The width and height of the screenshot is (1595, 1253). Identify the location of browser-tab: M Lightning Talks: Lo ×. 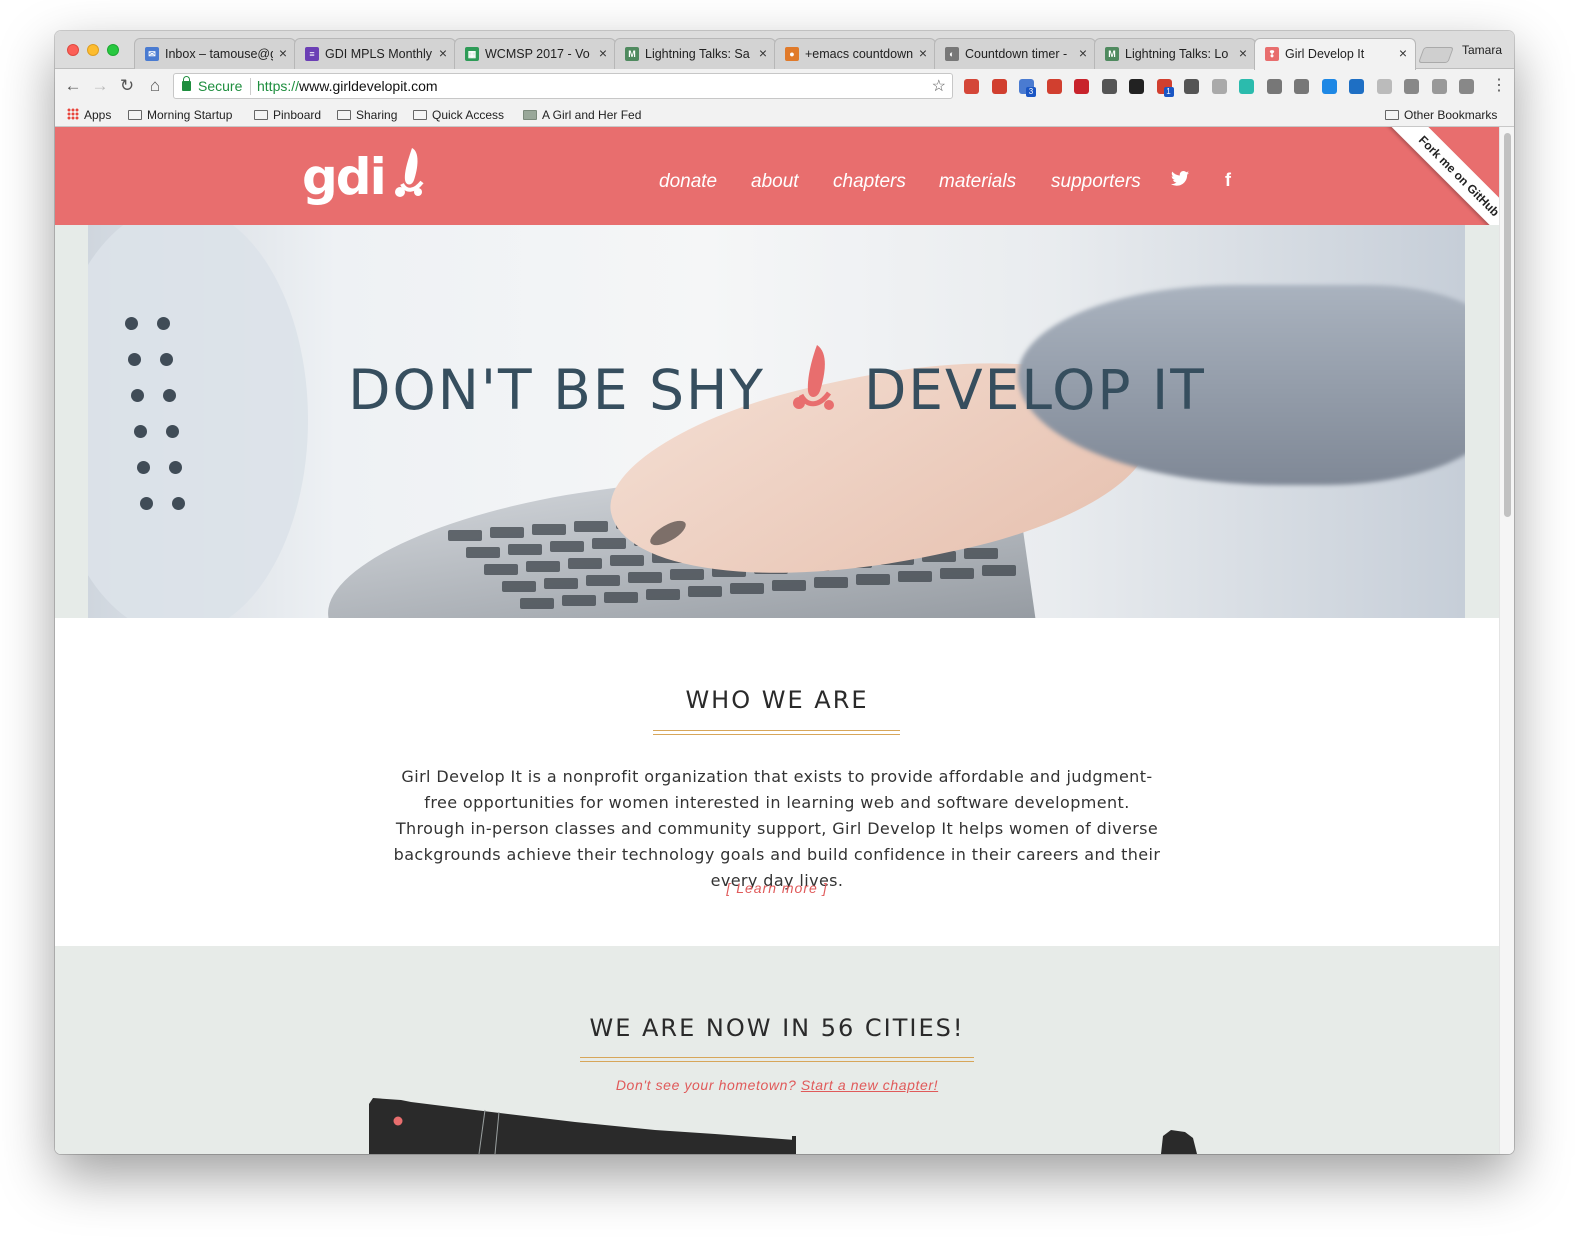
(1175, 53).